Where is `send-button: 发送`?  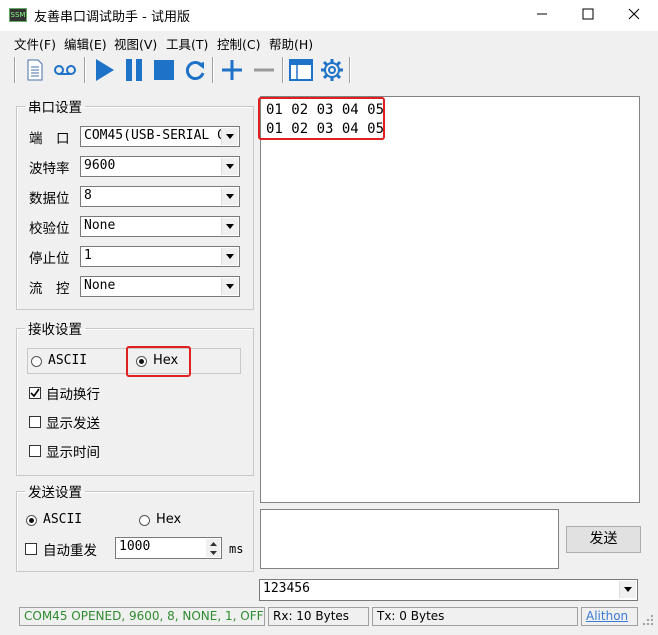 send-button: 发送 is located at coordinates (603, 539).